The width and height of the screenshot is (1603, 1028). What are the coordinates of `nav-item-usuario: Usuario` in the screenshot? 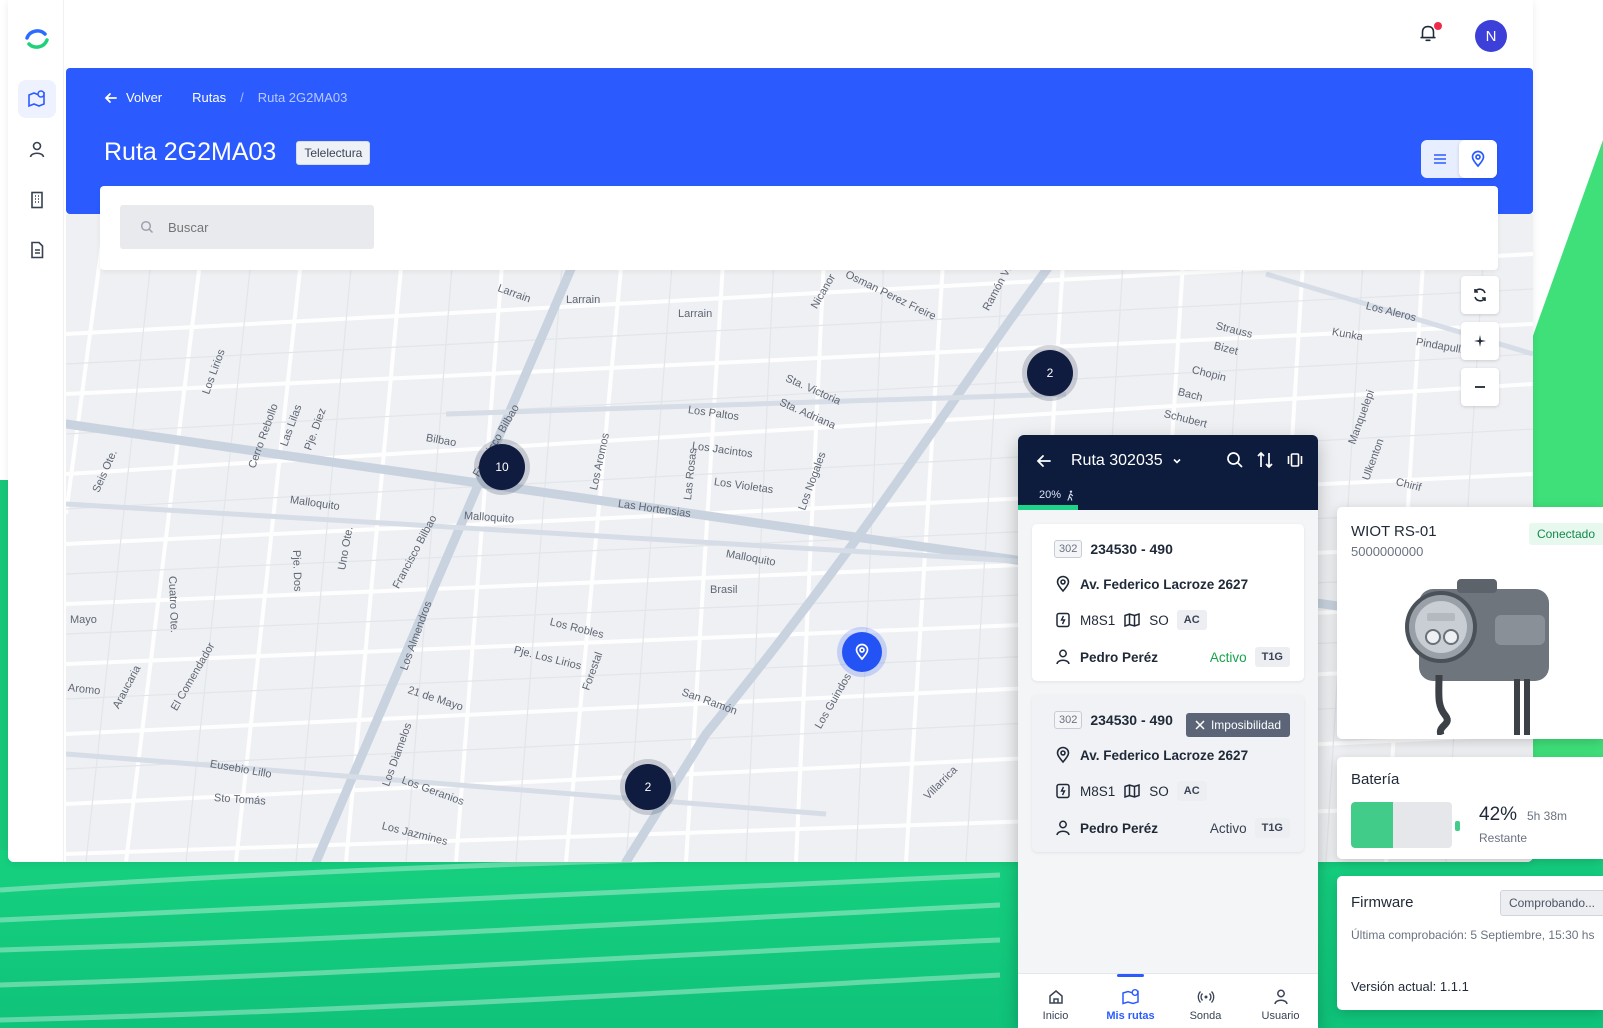 It's located at (1280, 1001).